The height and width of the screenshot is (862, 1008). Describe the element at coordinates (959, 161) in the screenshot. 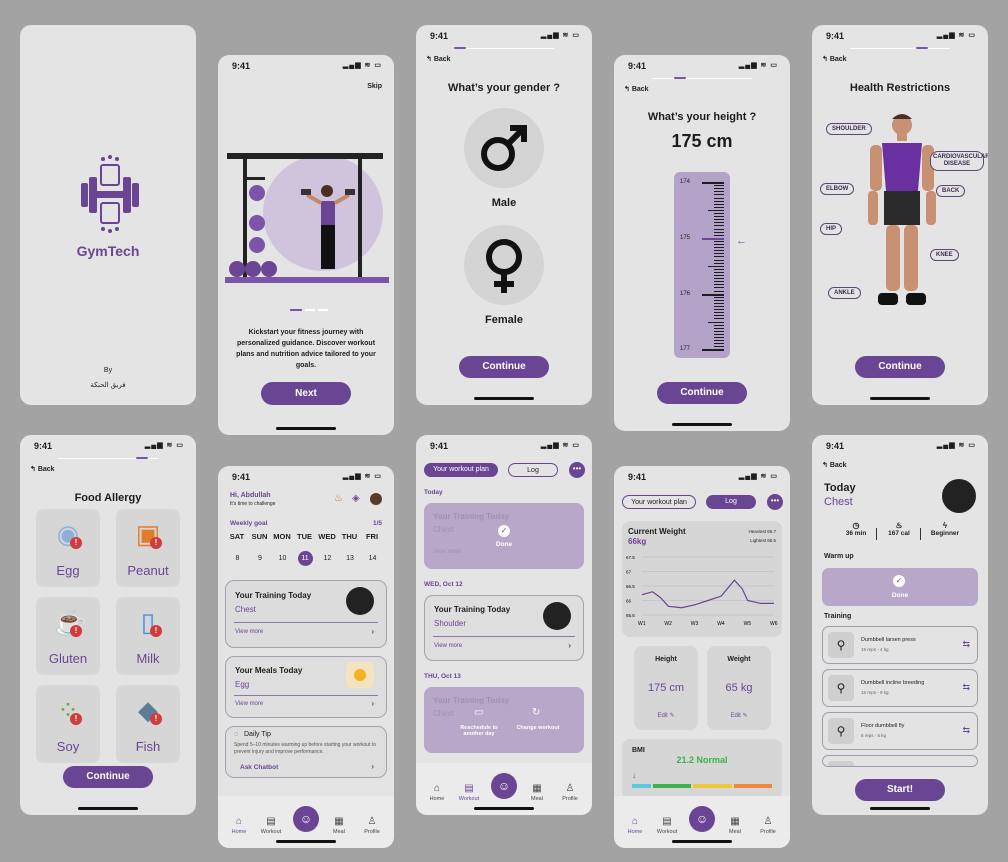

I see `restriction-cardiovascular: CARDIOVASCULAR DISEASE` at that location.